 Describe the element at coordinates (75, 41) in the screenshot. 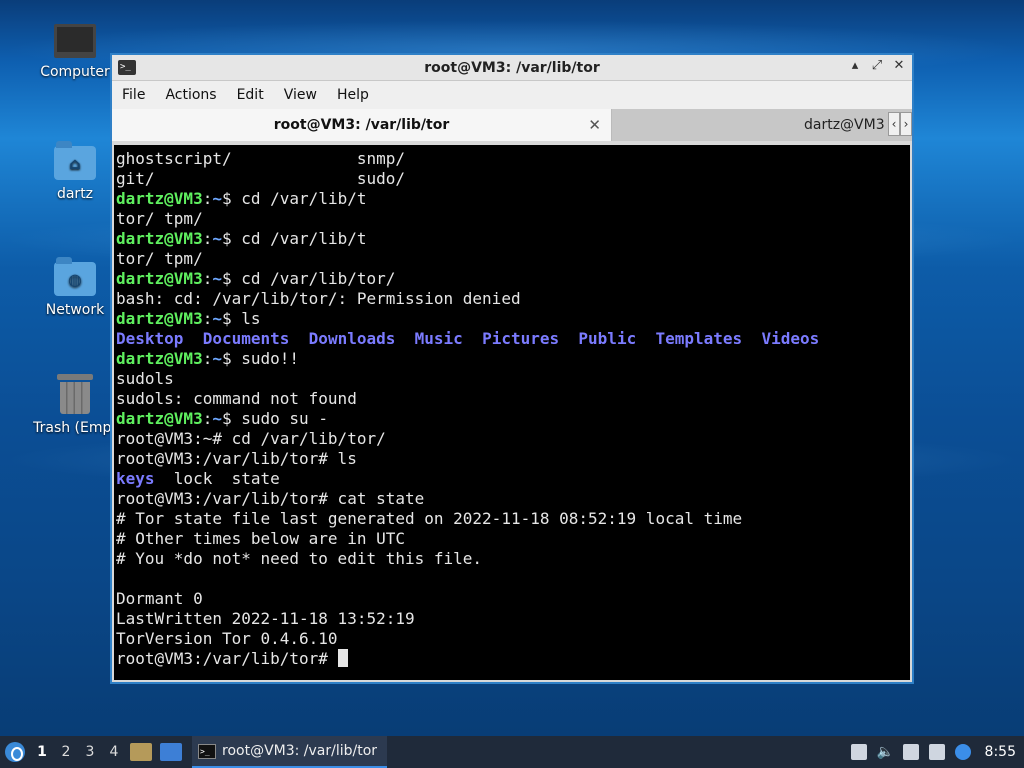

I see `computer-icon` at that location.